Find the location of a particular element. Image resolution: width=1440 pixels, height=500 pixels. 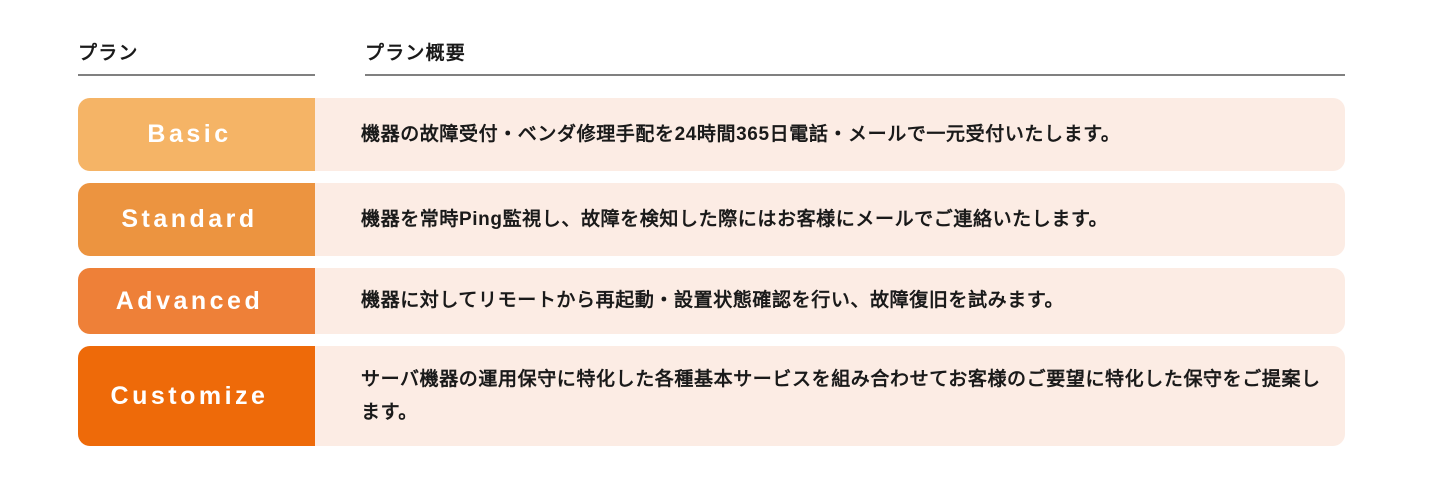

plan-badge-label: Advanced is located at coordinates (189, 300).